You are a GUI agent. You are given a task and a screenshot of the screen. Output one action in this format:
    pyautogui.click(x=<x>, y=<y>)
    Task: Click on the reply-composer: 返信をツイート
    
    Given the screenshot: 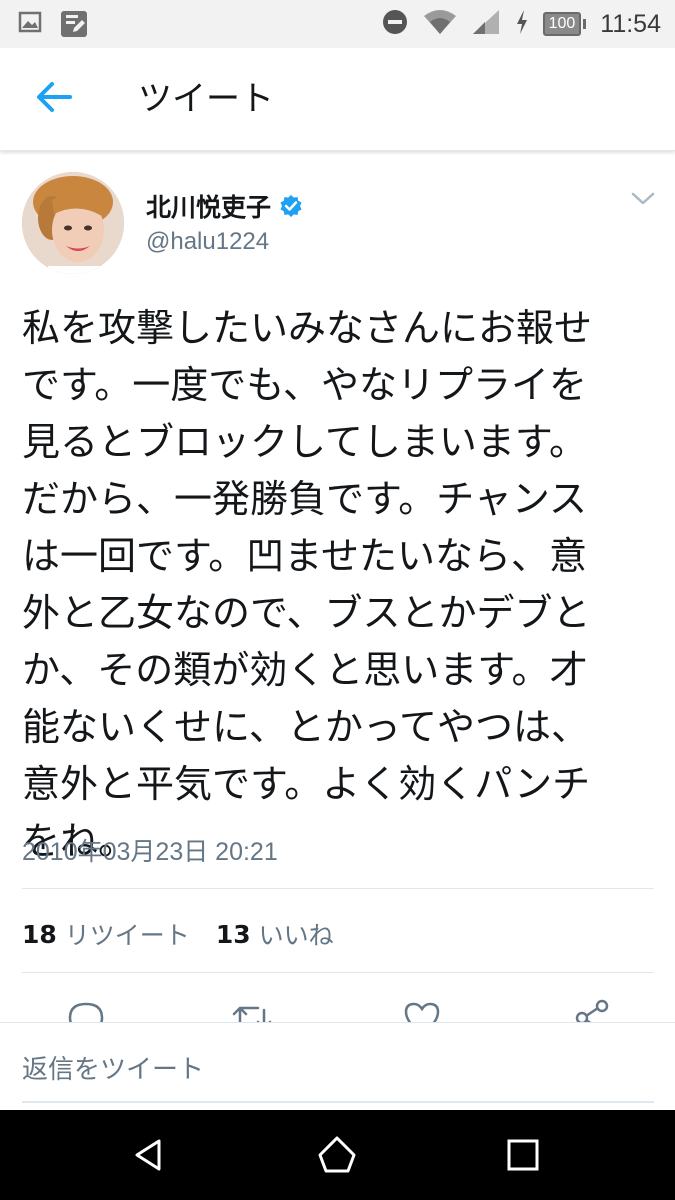 What is the action you would take?
    pyautogui.click(x=337, y=1066)
    